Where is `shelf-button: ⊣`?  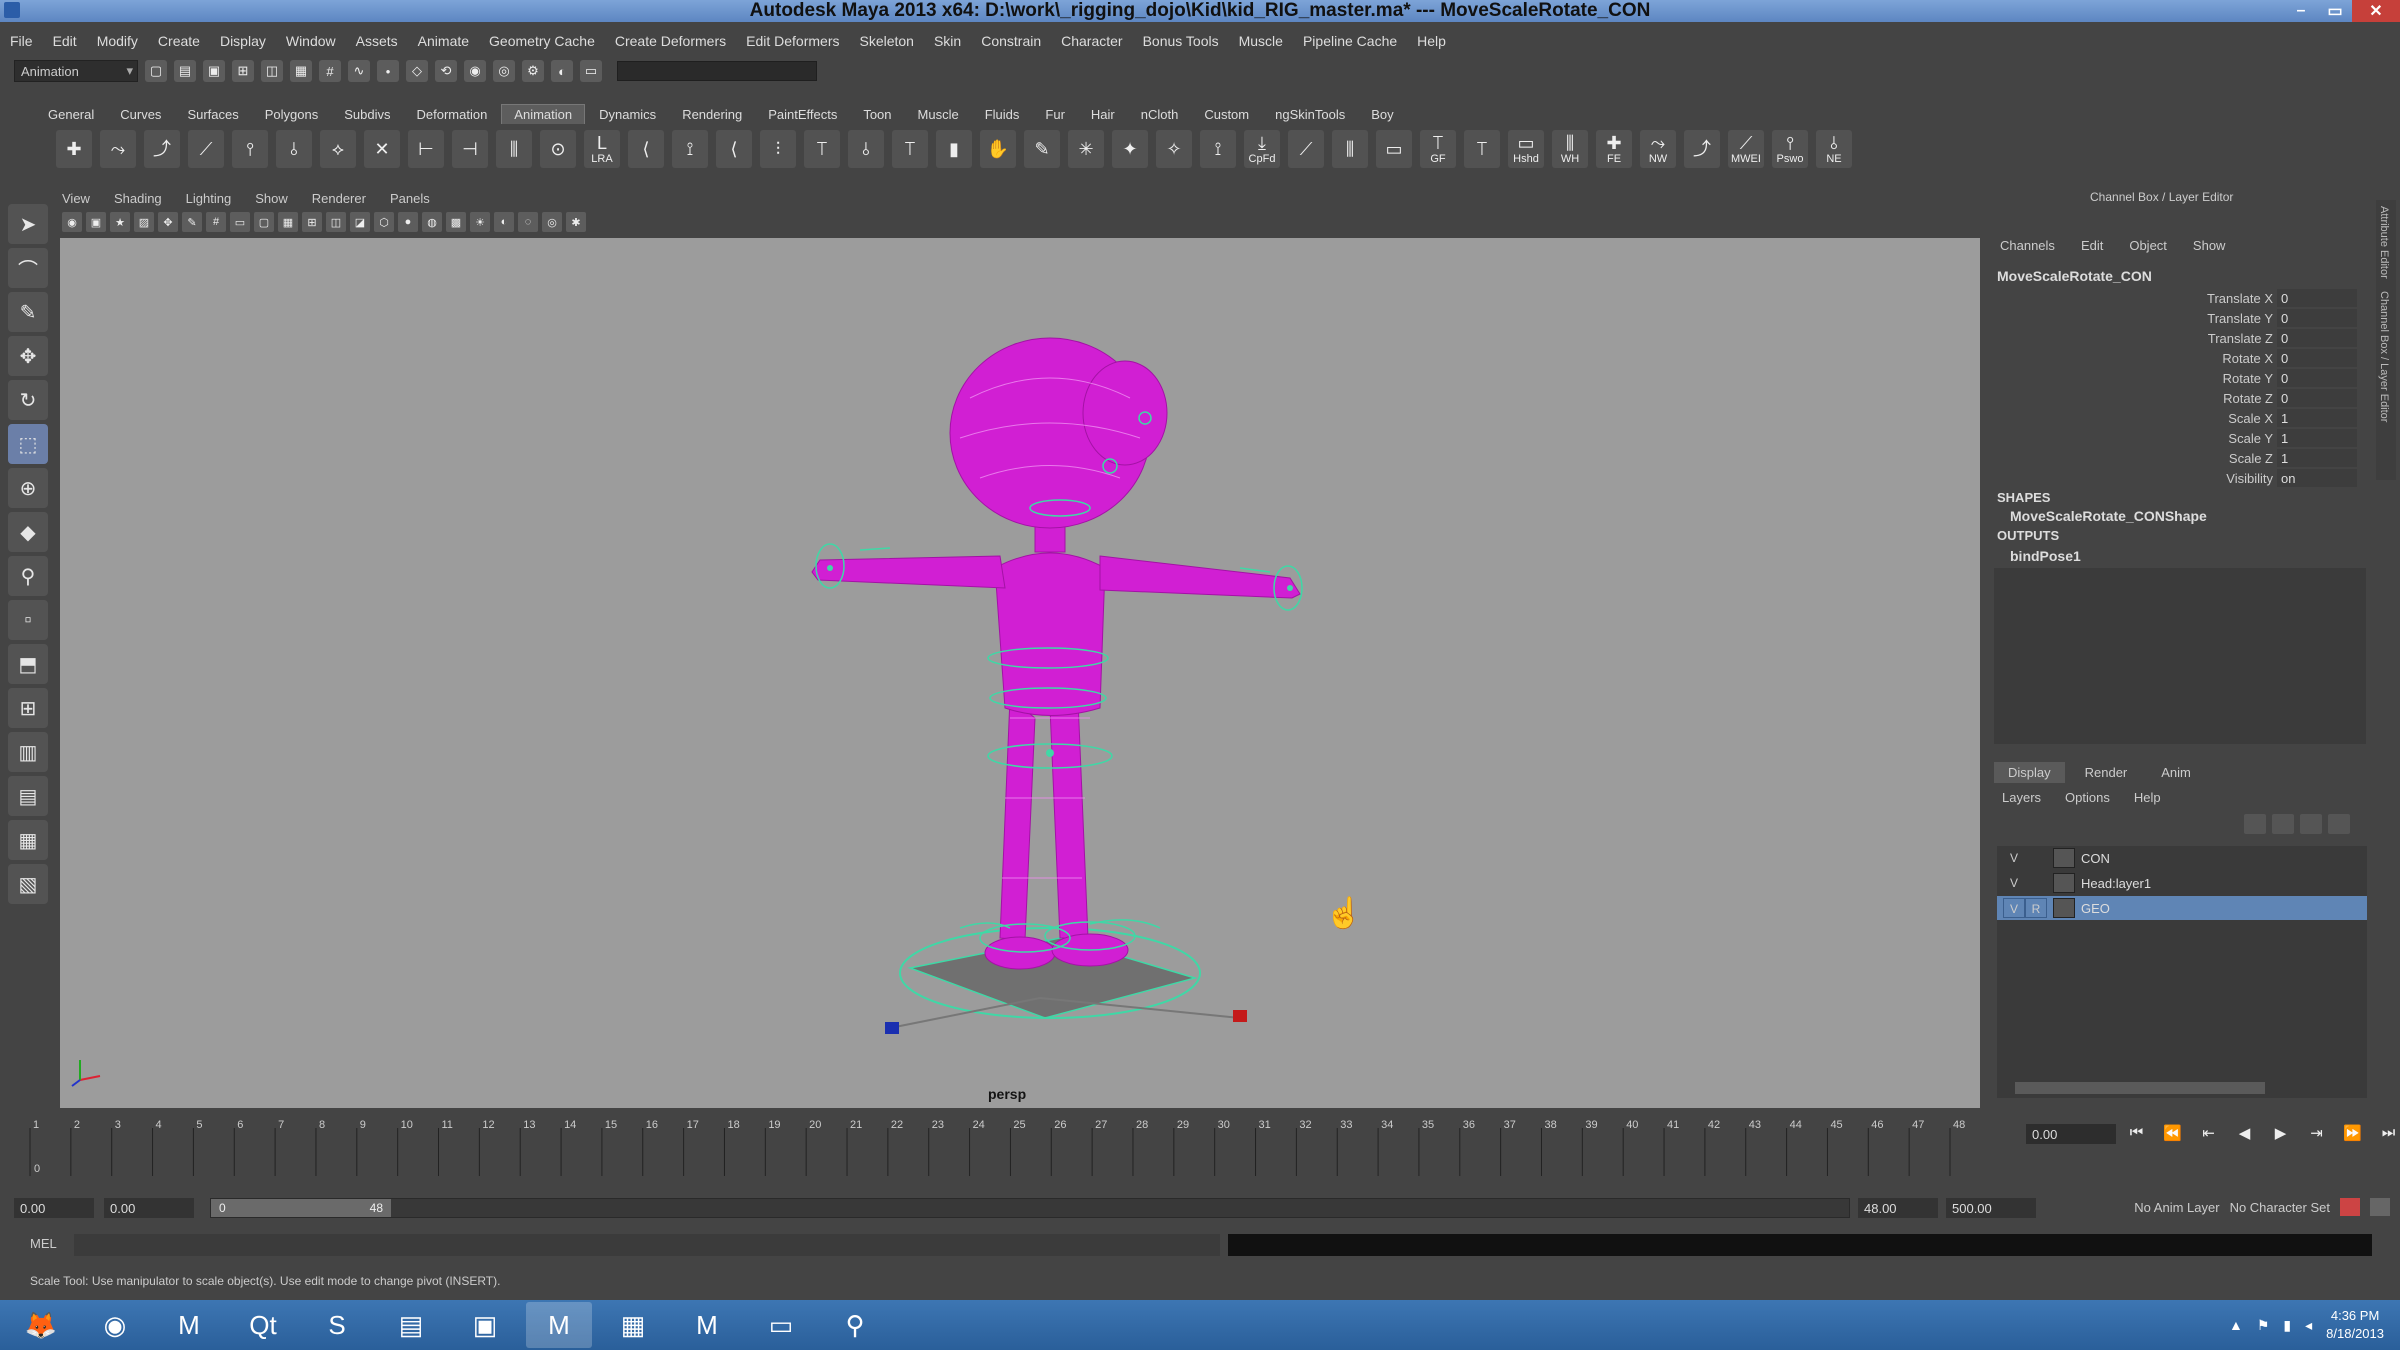 shelf-button: ⊣ is located at coordinates (470, 149).